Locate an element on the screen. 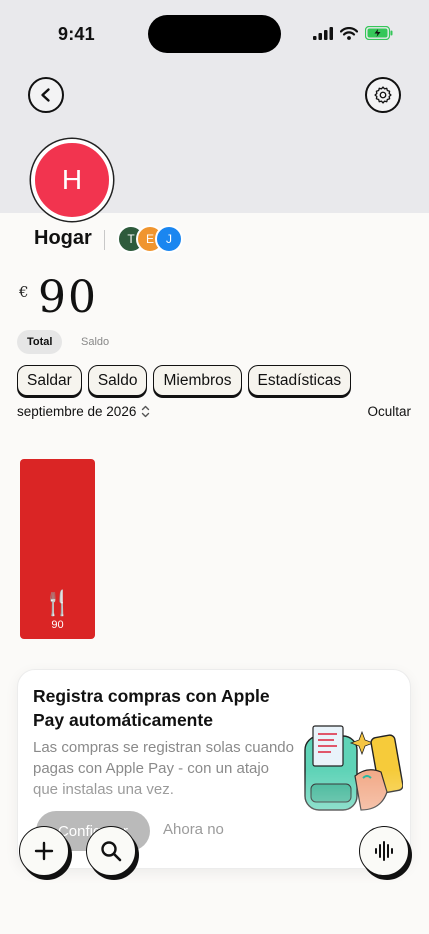 The height and width of the screenshot is (934, 429). toggle-saldo: Saldo is located at coordinates (95, 342).